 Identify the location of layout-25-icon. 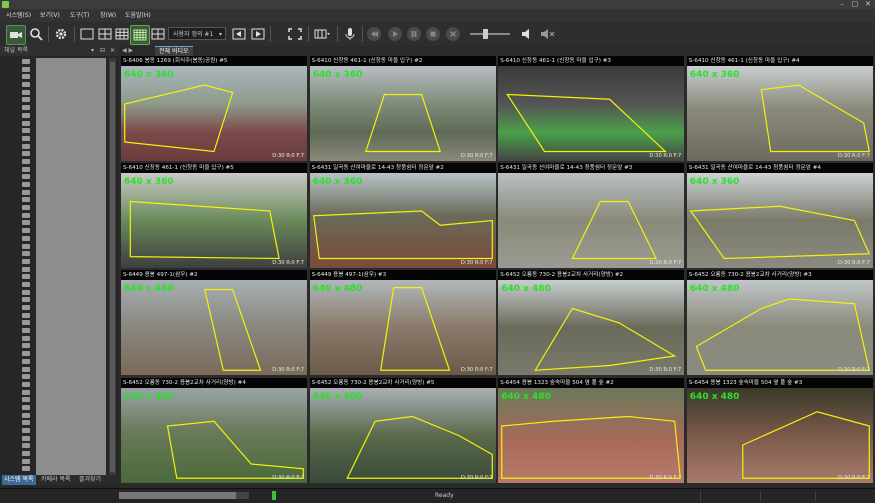
(158, 34).